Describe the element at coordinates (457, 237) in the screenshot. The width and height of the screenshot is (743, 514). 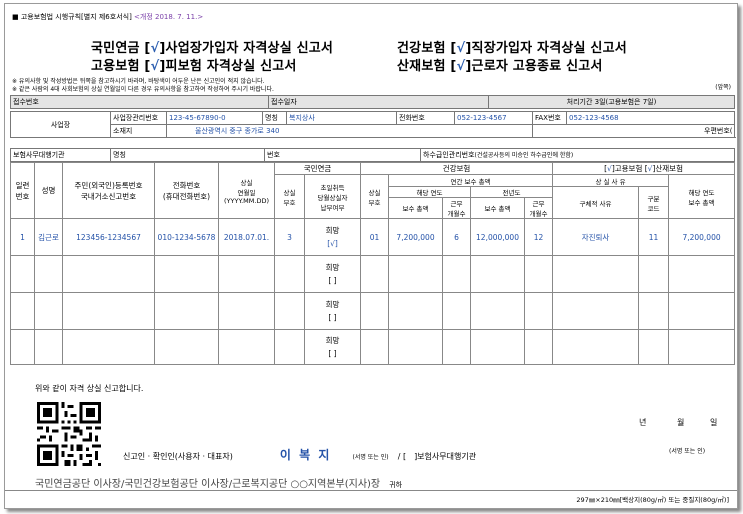
I see `cell-months: 6` at that location.